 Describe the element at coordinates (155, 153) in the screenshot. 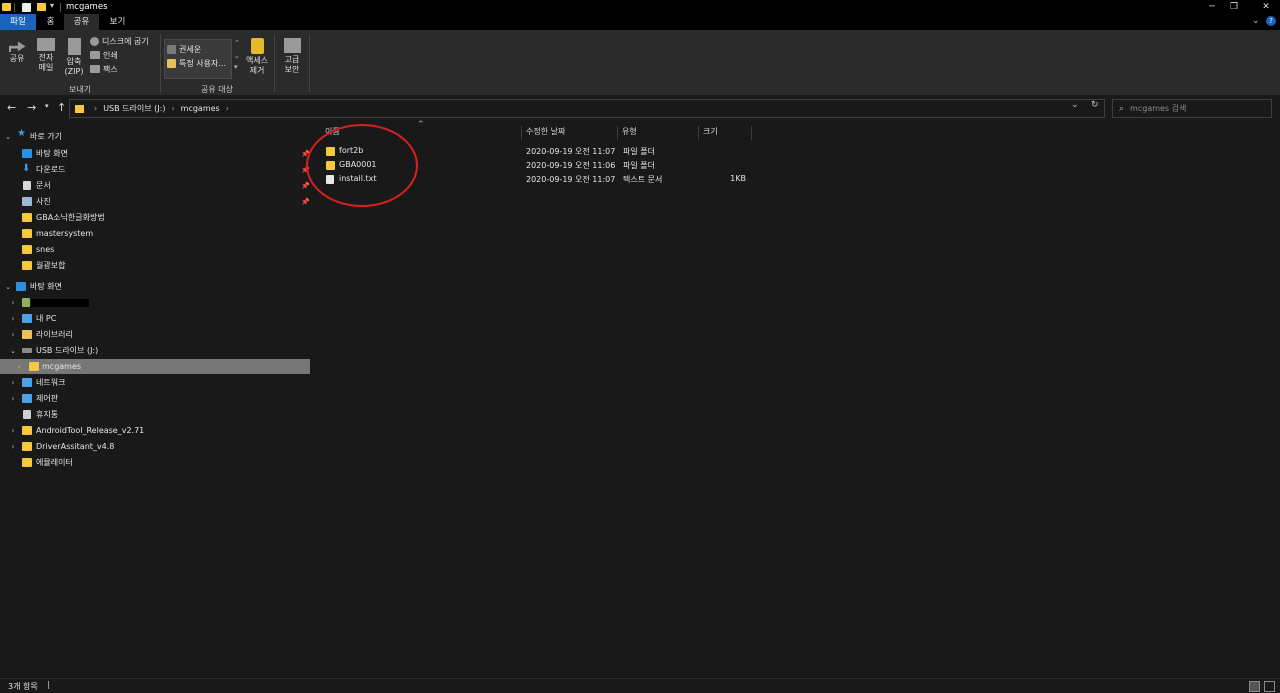

I see `sidebar-item-desktop: 바탕 화면 📌` at that location.